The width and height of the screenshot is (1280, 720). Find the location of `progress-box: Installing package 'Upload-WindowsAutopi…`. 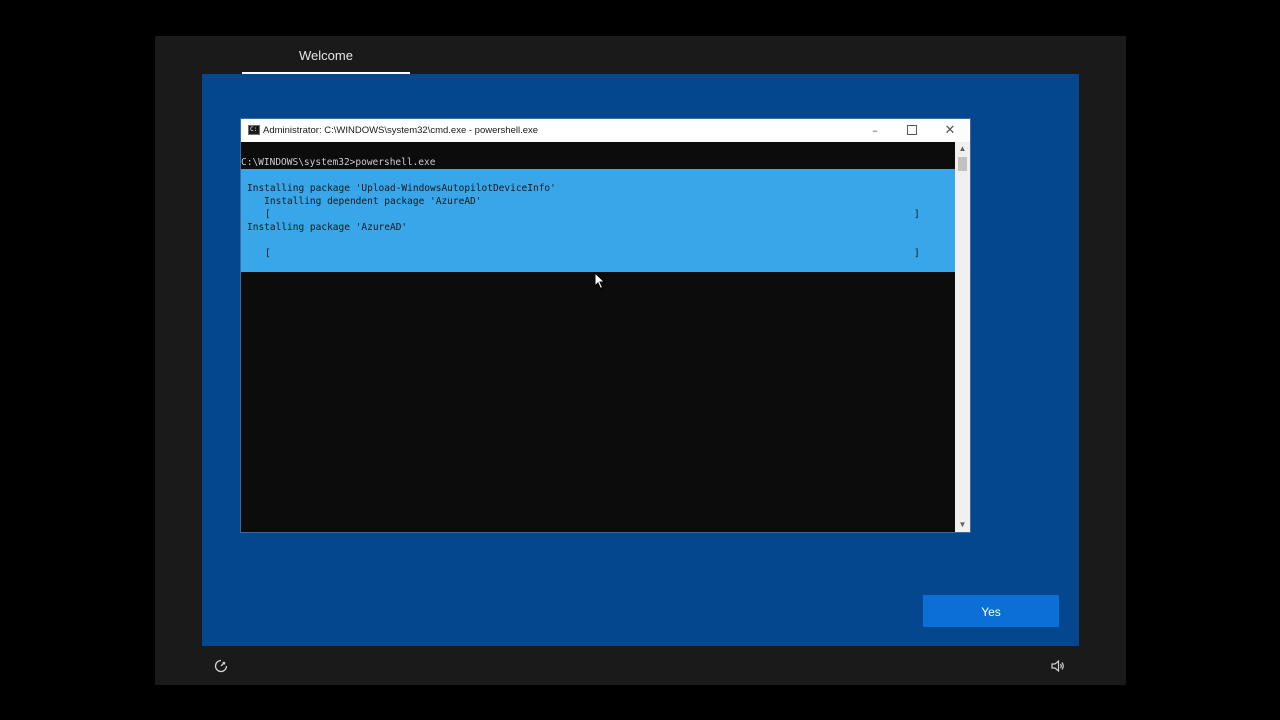

progress-box: Installing package 'Upload-WindowsAutopi… is located at coordinates (598, 220).